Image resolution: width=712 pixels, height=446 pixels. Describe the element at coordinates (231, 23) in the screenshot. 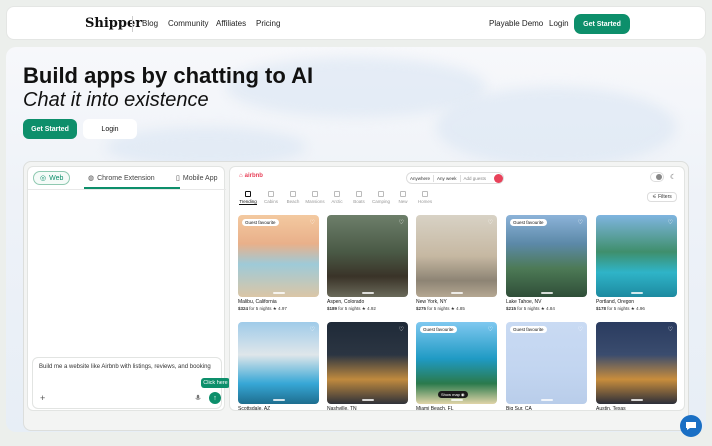

I see `nav-link-affiliates: Affiliates` at that location.